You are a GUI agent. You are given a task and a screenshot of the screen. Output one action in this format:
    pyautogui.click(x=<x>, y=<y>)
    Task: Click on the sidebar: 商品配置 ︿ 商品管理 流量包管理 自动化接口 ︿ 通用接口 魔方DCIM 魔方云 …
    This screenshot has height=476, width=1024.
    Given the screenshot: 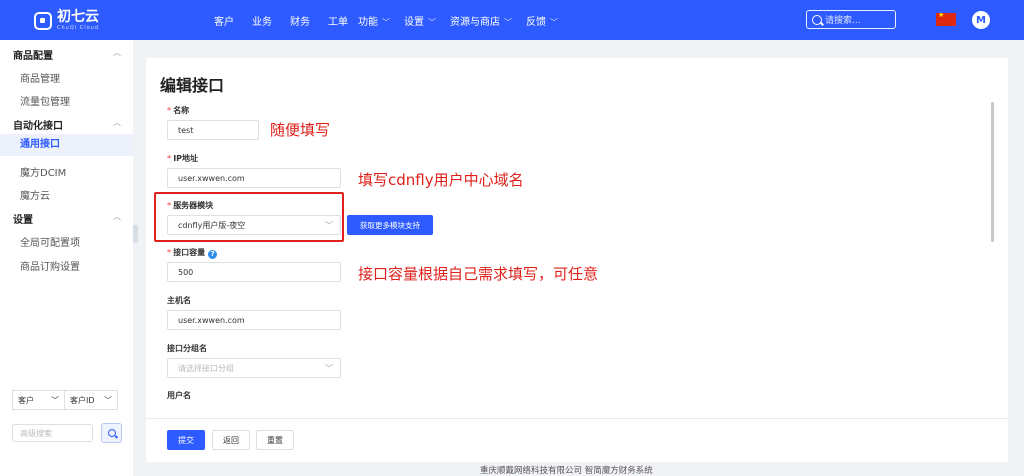 What is the action you would take?
    pyautogui.click(x=66, y=258)
    